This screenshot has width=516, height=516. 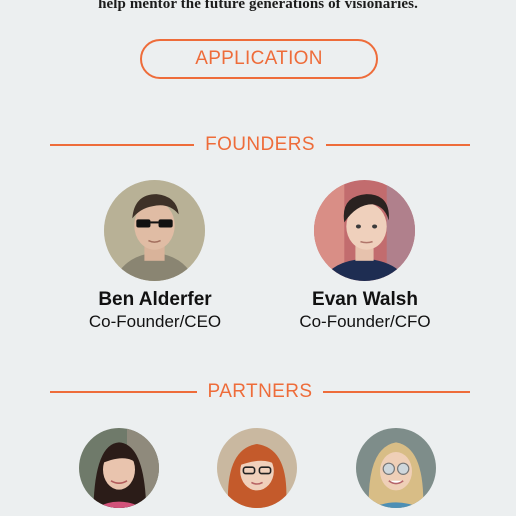 I want to click on application-button: APPLICATION, so click(x=259, y=59).